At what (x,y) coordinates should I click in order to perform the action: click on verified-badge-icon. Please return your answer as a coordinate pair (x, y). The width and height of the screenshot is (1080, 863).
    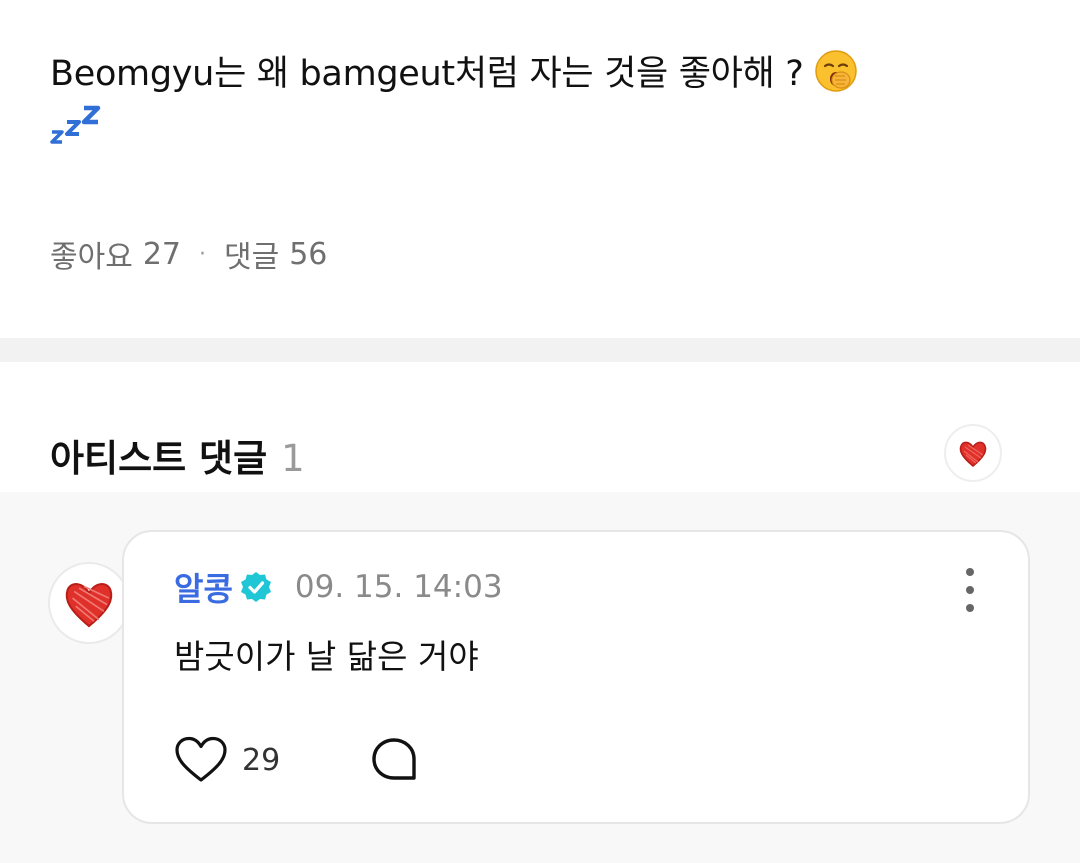
    Looking at the image, I should click on (255, 587).